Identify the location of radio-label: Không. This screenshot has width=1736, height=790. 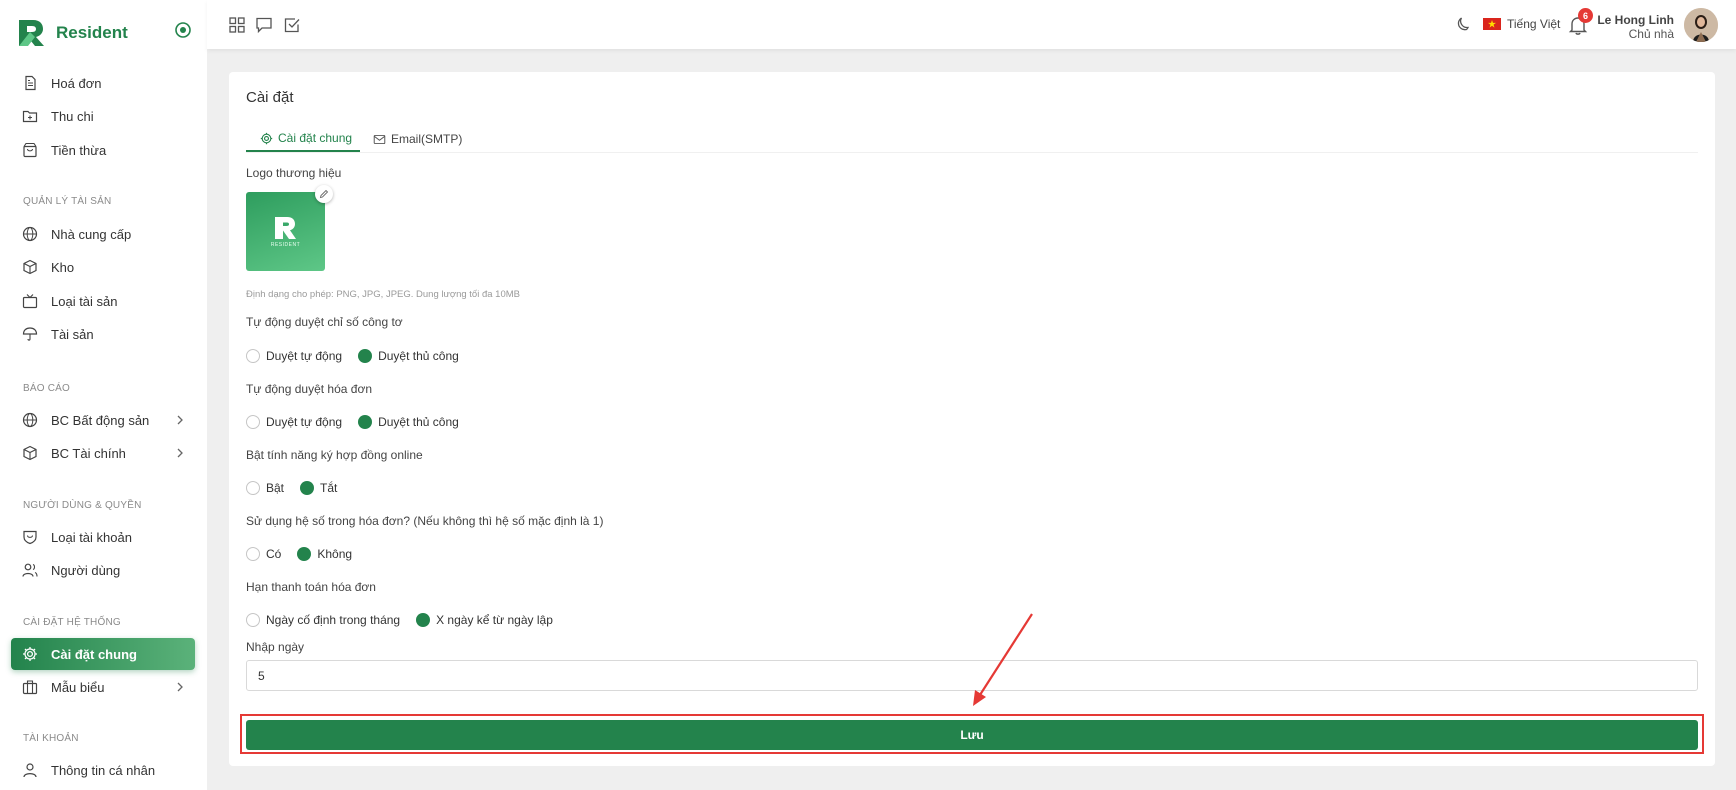
(335, 554).